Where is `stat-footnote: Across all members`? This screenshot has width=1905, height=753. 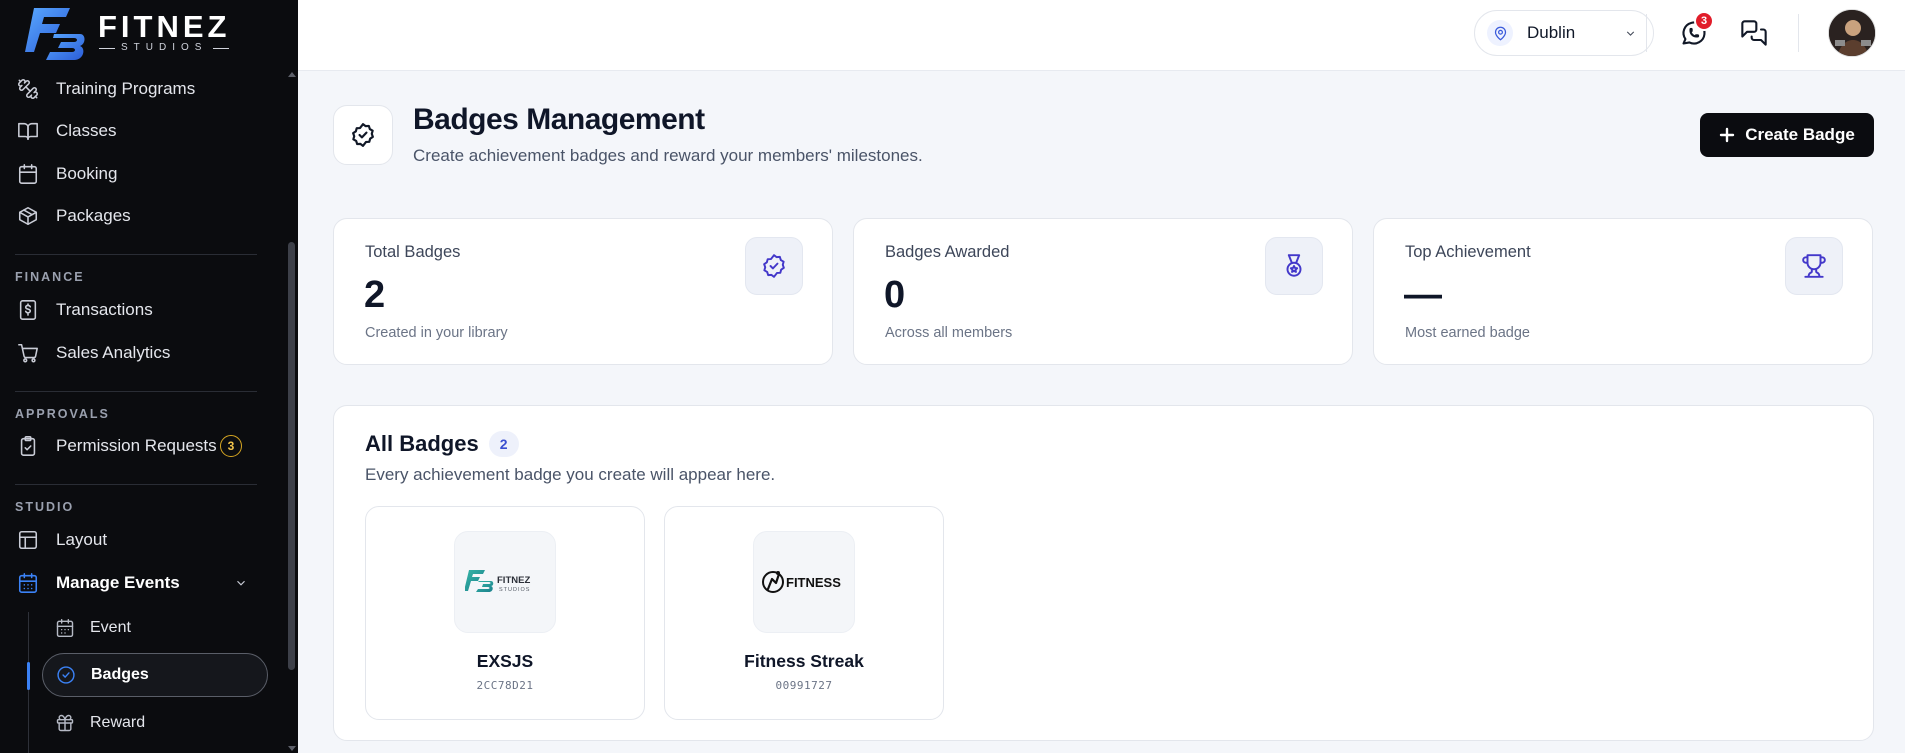
stat-footnote: Across all members is located at coordinates (949, 333).